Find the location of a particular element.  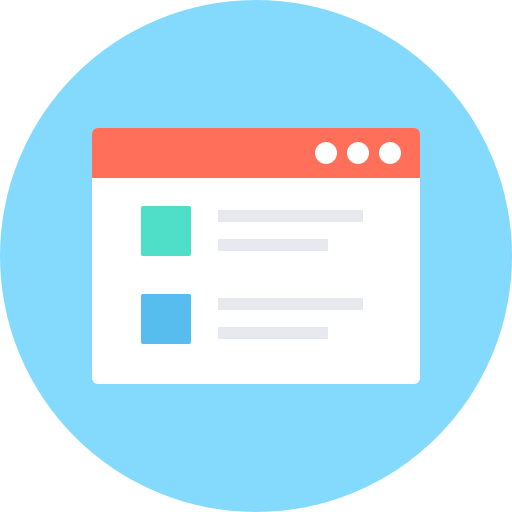

title-bar is located at coordinates (256, 153).